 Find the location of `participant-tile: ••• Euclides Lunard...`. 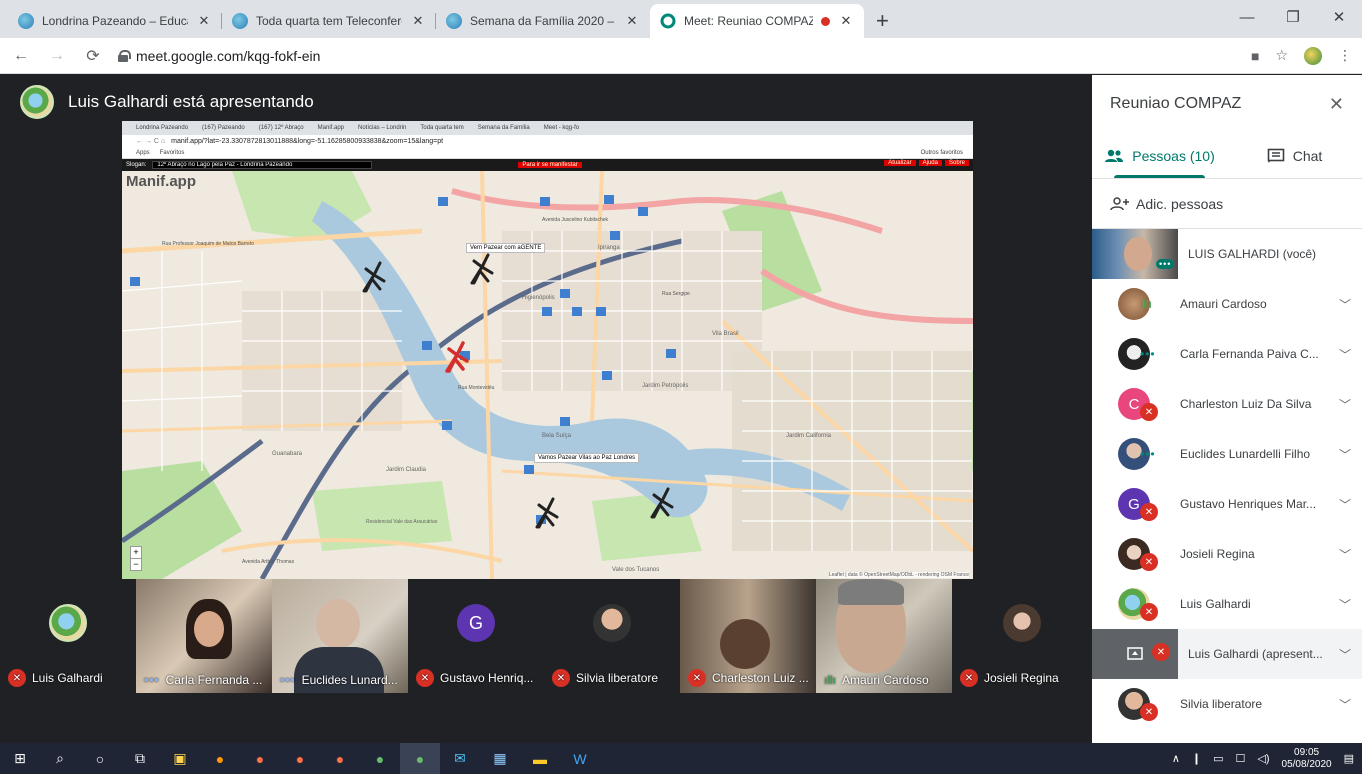

participant-tile: ••• Euclides Lunard... is located at coordinates (340, 636).